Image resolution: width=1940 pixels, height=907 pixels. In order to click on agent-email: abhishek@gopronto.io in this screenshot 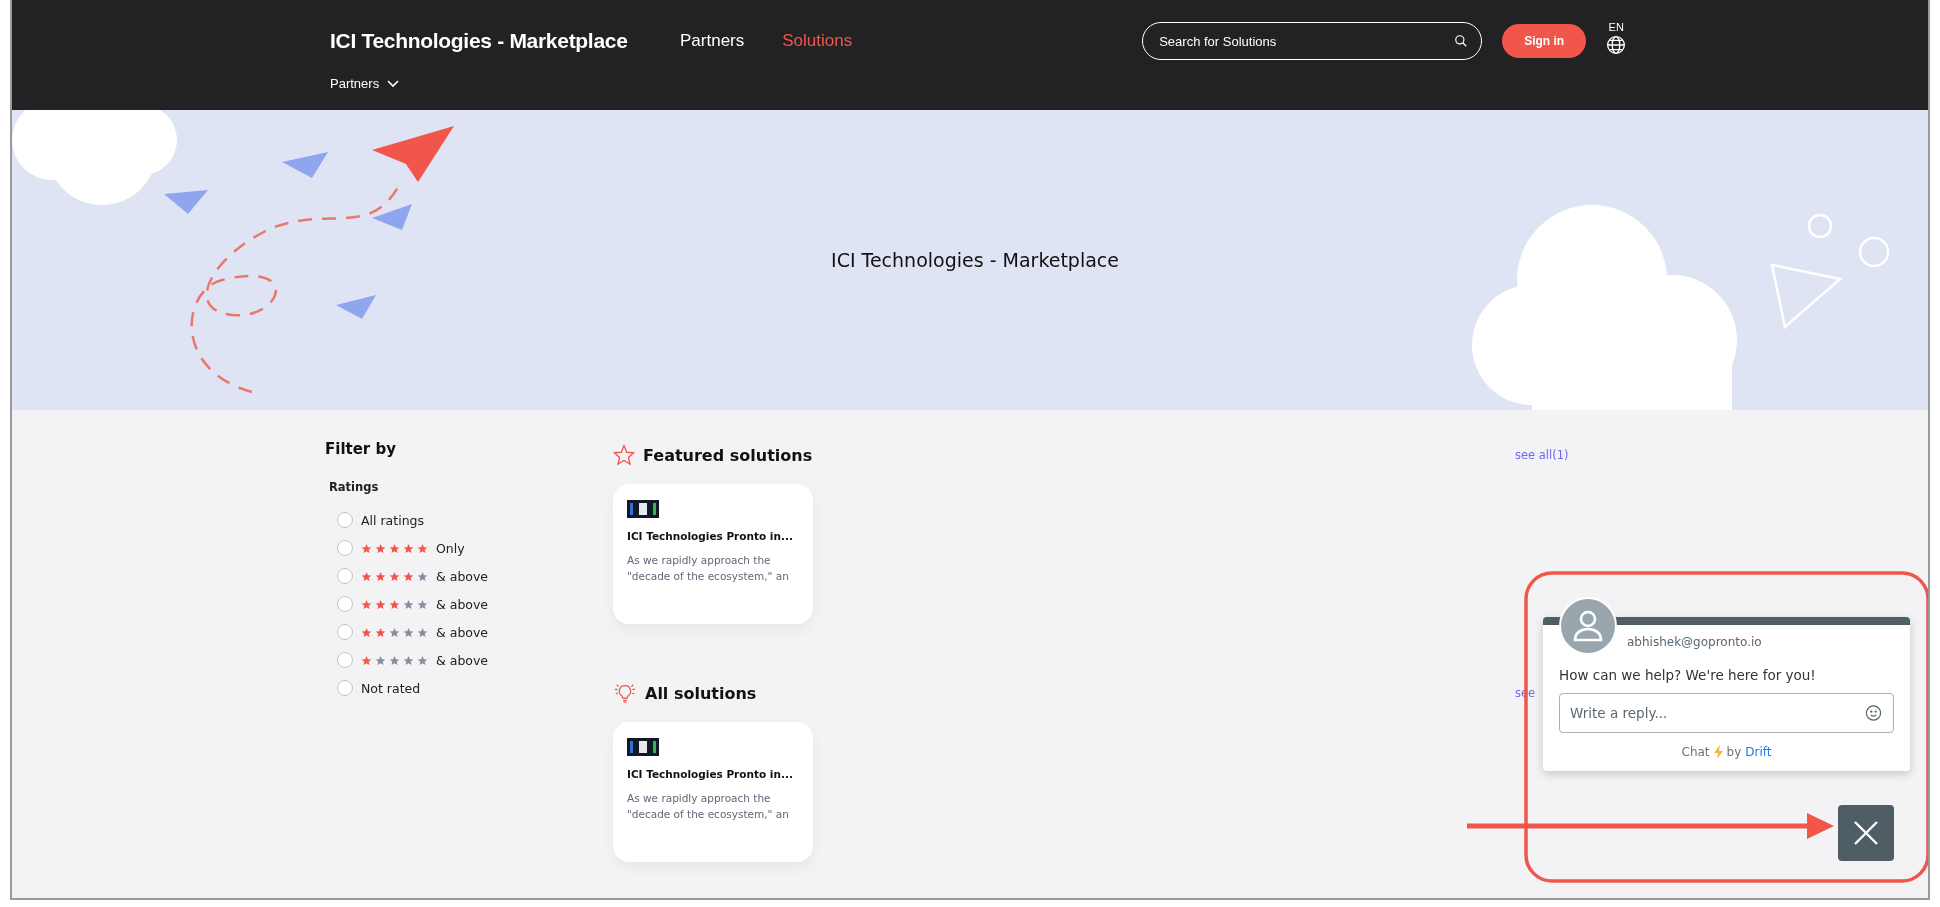, I will do `click(1695, 642)`.